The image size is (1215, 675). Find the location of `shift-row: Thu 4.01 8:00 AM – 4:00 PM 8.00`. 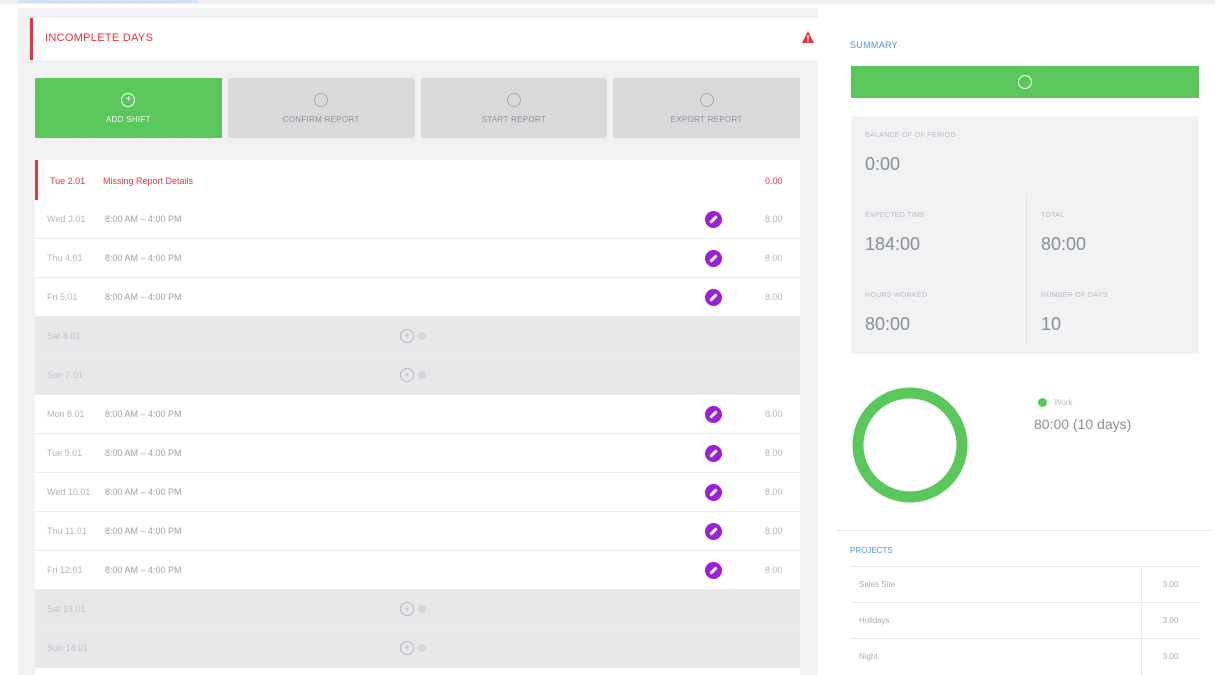

shift-row: Thu 4.01 8:00 AM – 4:00 PM 8.00 is located at coordinates (417, 258).